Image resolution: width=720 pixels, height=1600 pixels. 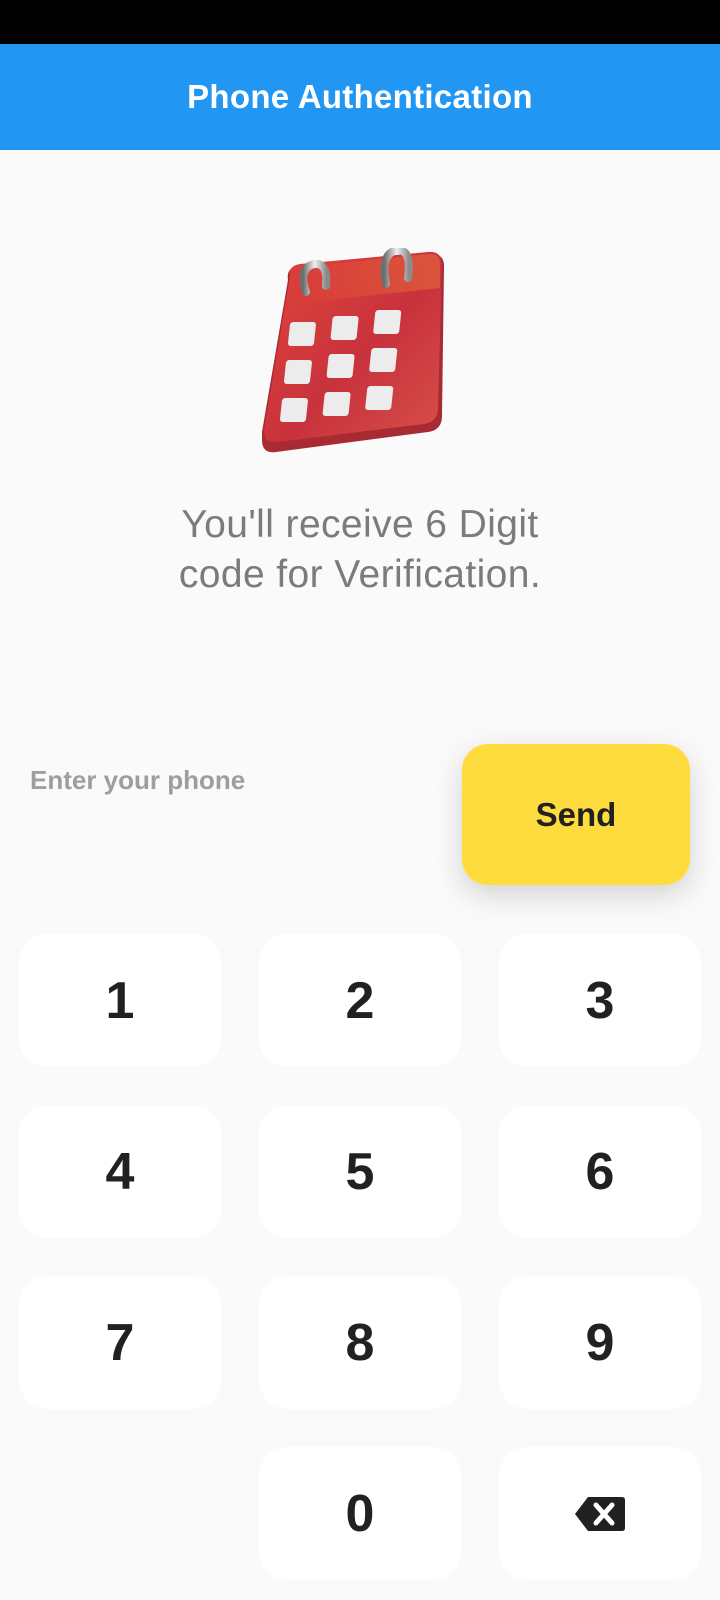 I want to click on info-line-2: code for Verification., so click(x=360, y=574).